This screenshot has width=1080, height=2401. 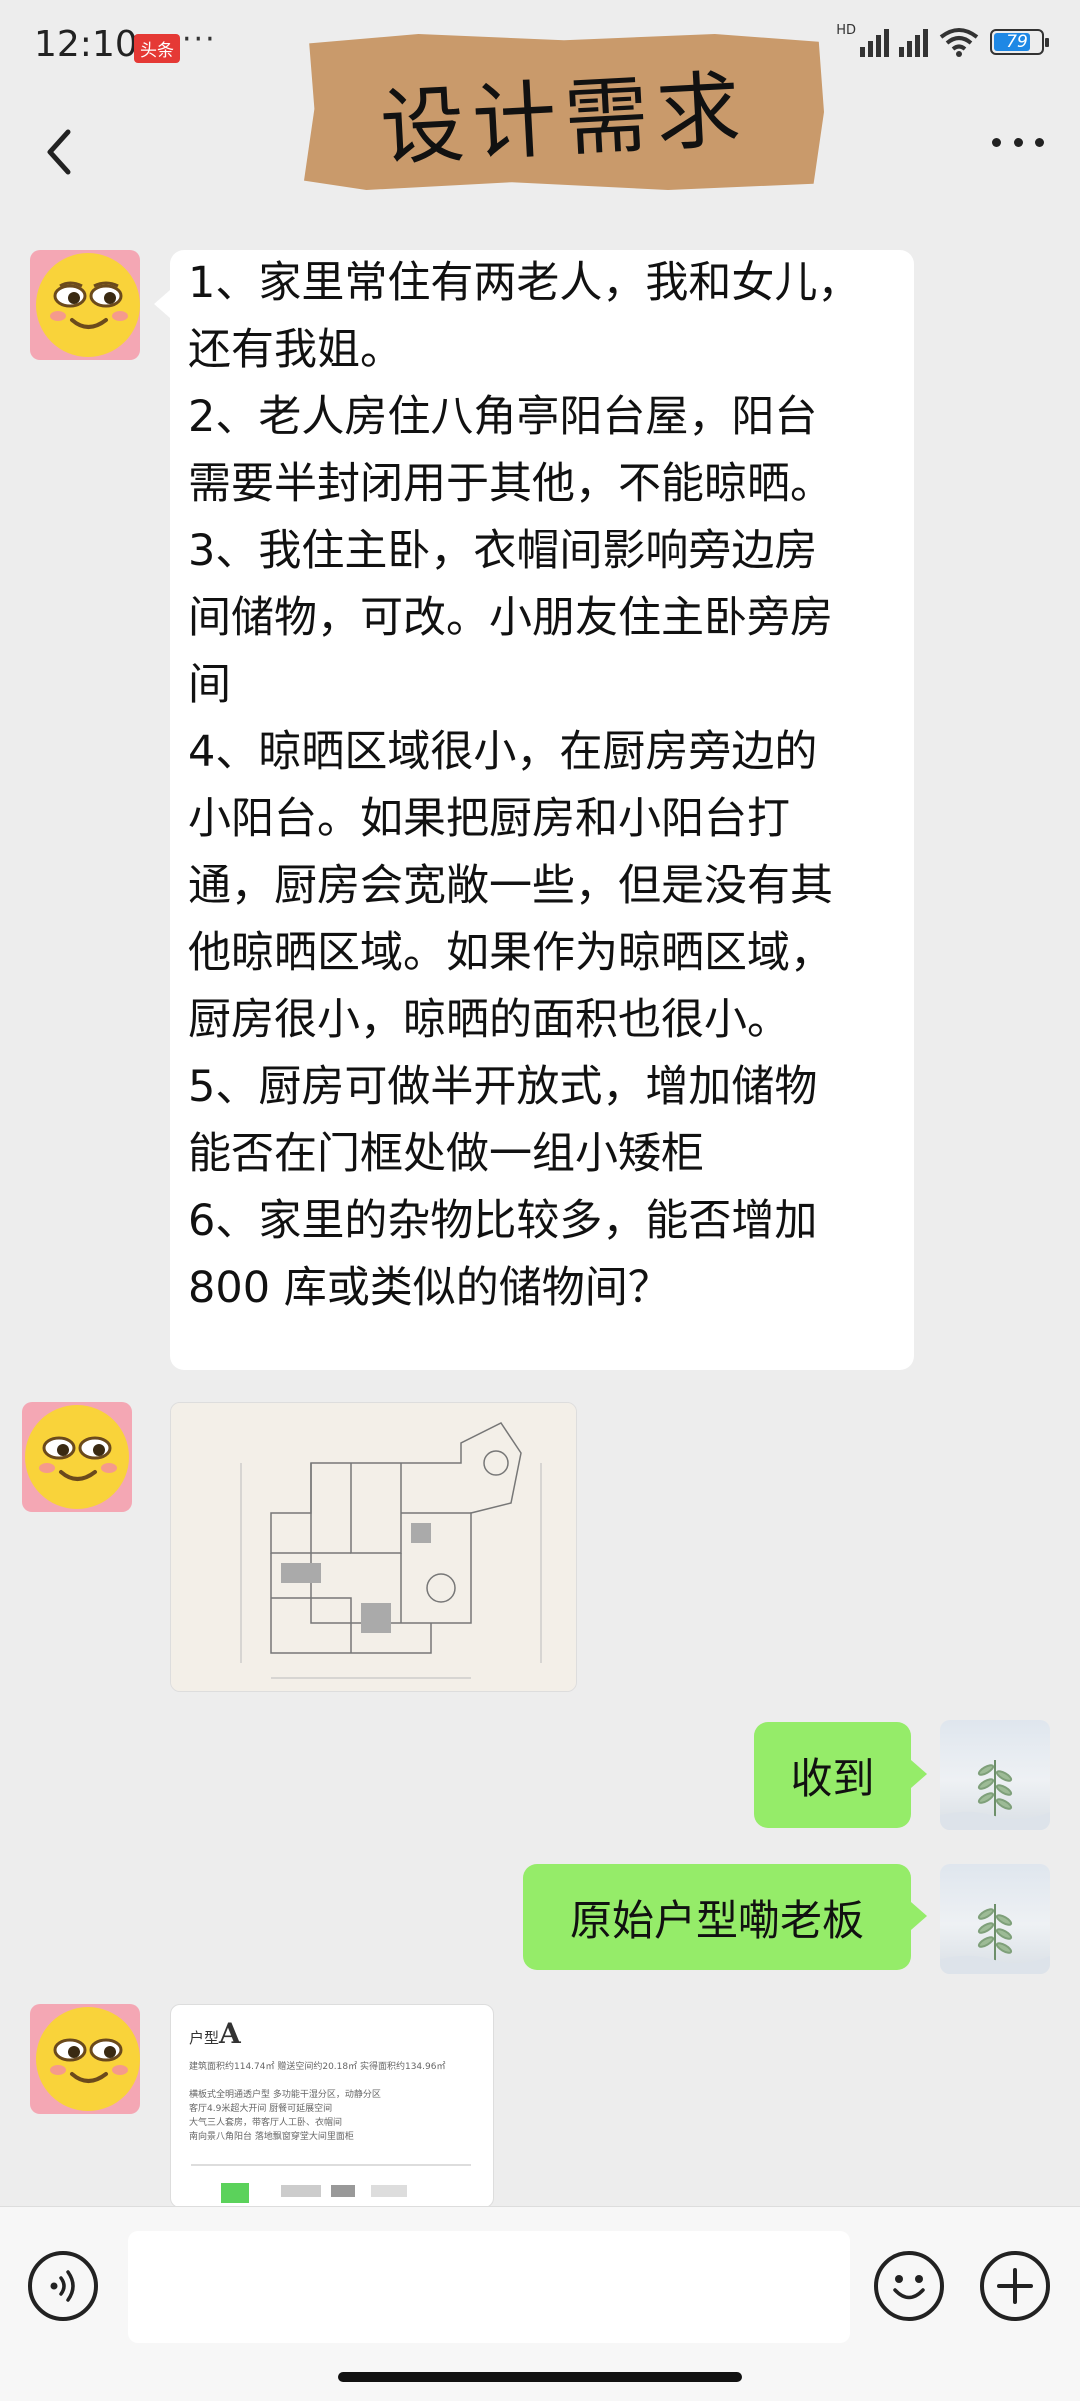 What do you see at coordinates (959, 42) in the screenshot?
I see `wifi-icon` at bounding box center [959, 42].